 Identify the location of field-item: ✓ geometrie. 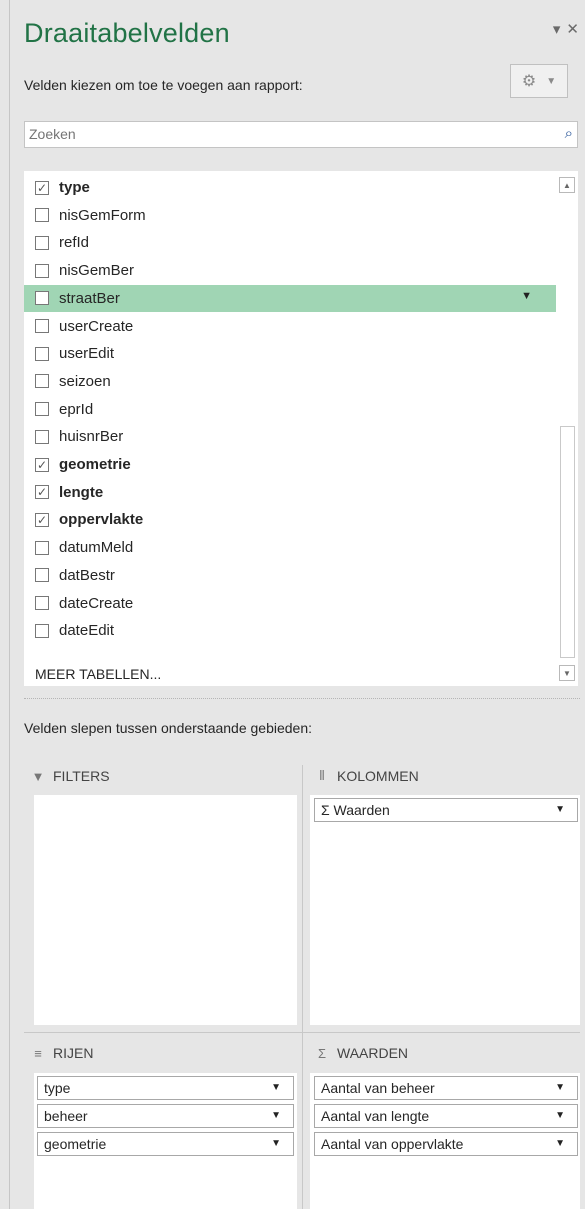
(290, 464).